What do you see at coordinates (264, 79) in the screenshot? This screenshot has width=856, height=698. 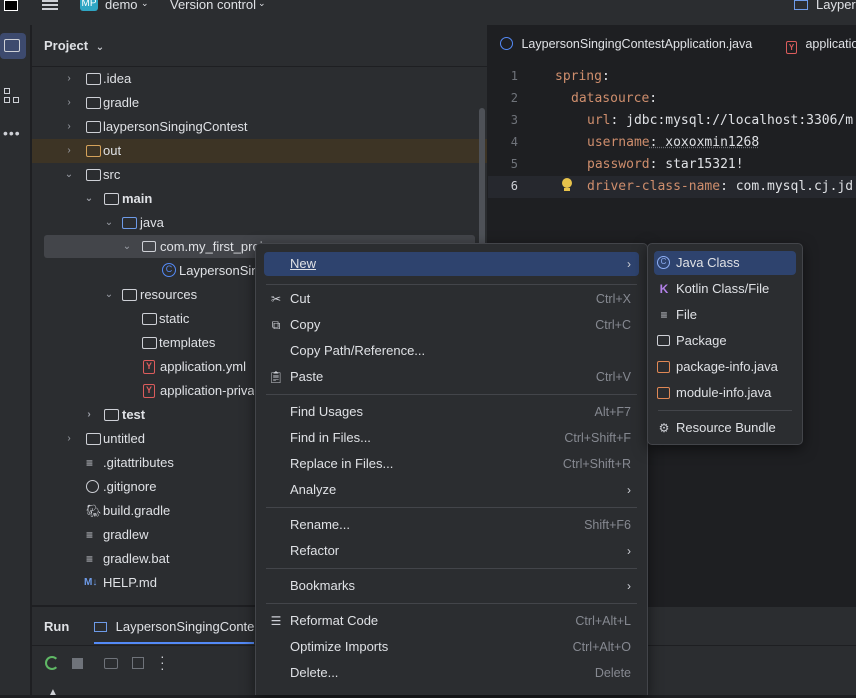 I see `tree-item-idea: › .idea` at bounding box center [264, 79].